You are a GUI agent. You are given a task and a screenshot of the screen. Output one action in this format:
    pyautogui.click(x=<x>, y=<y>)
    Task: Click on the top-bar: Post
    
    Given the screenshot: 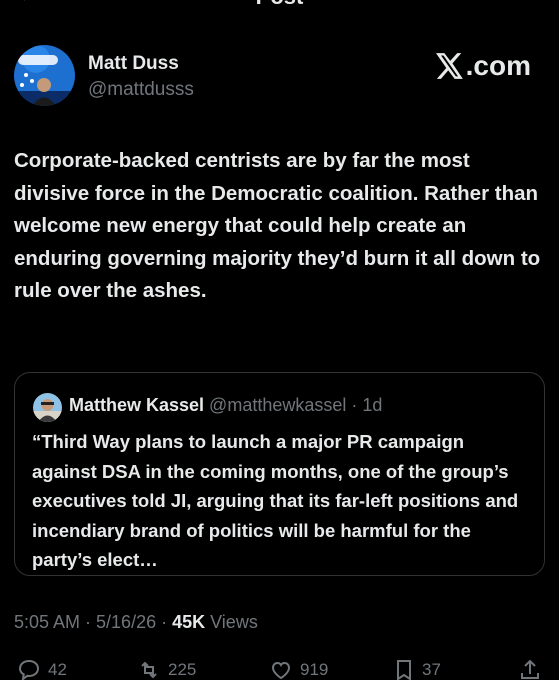 What is the action you would take?
    pyautogui.click(x=279, y=5)
    